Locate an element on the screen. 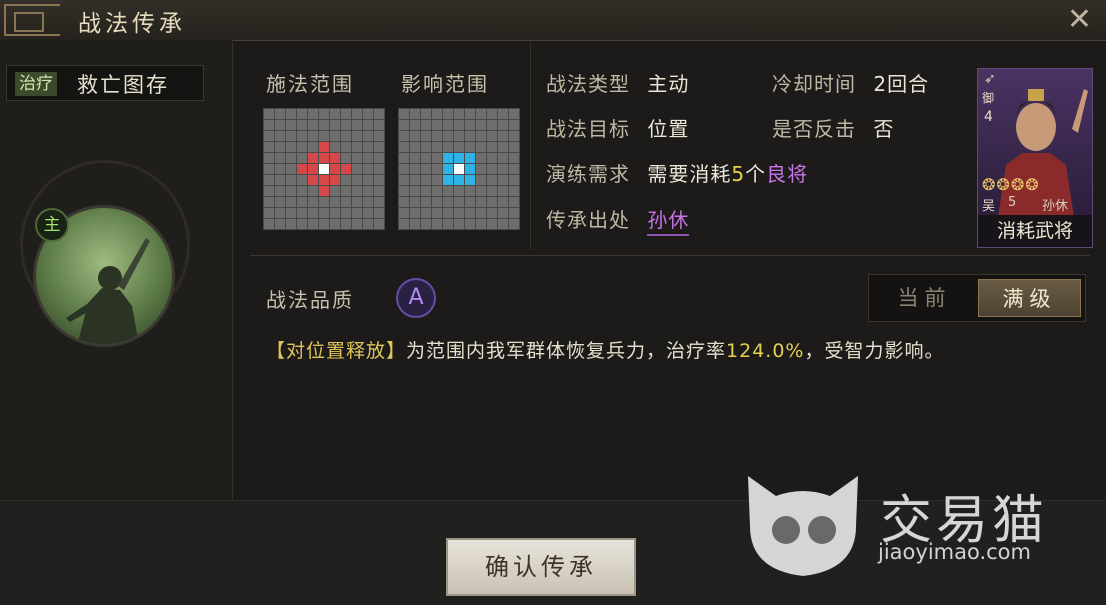 Image resolution: width=1106 pixels, height=605 pixels. target-value: 位置 is located at coordinates (668, 129).